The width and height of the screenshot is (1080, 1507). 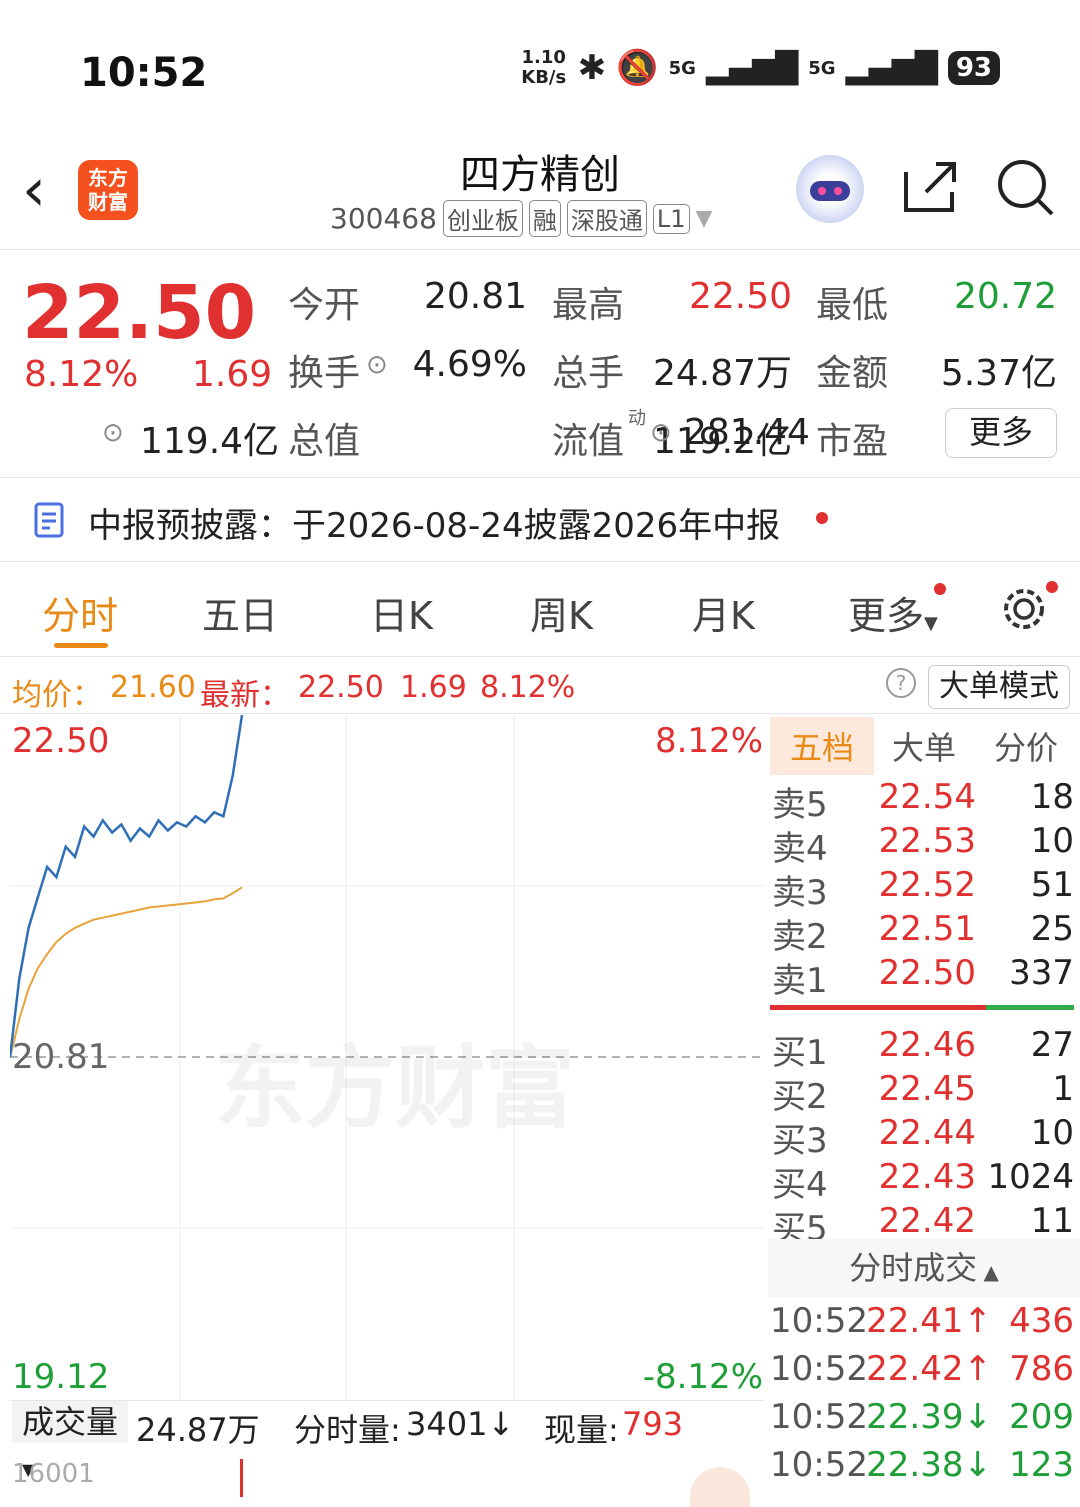 What do you see at coordinates (383, 218) in the screenshot?
I see `stock-code: 300468` at bounding box center [383, 218].